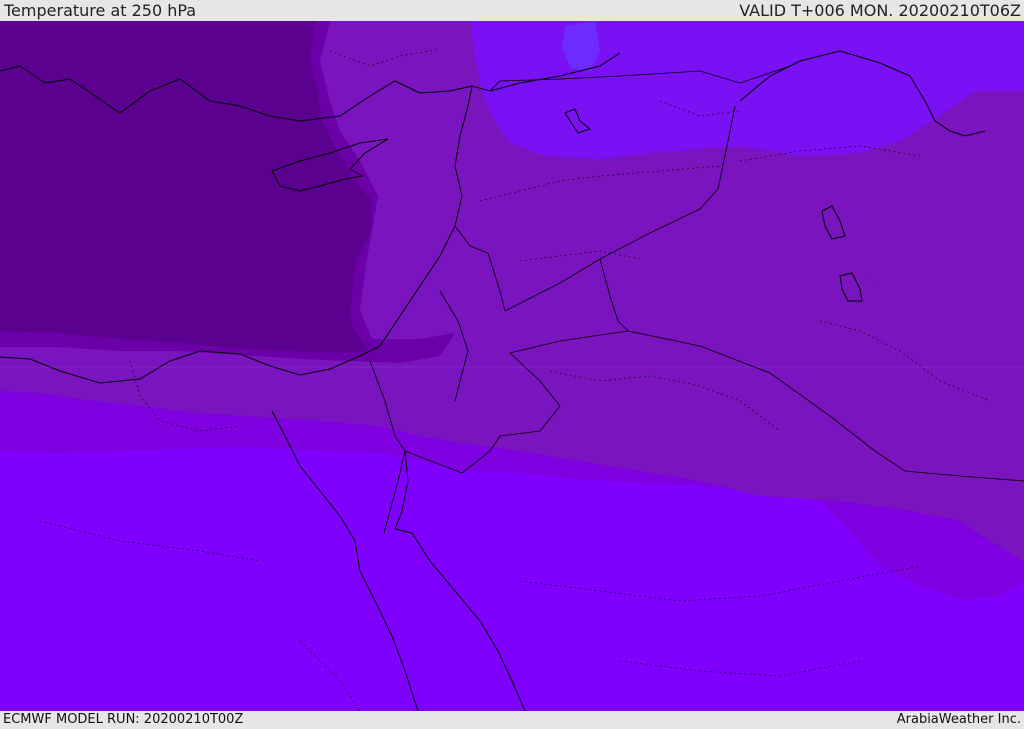  I want to click on valid-time: VALID T+006 MON. 20200210T06Z, so click(880, 10).